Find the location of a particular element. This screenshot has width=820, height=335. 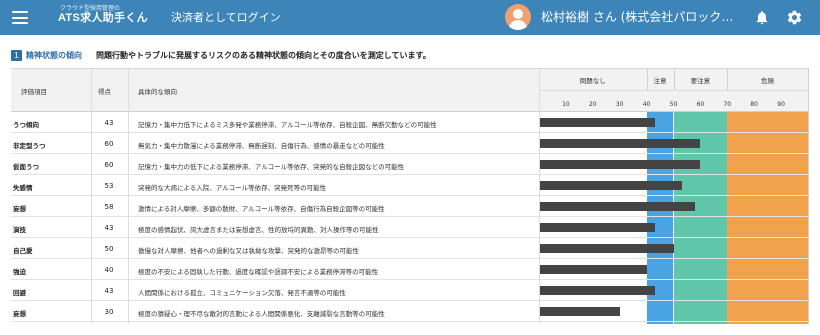

bell-icon is located at coordinates (762, 17).